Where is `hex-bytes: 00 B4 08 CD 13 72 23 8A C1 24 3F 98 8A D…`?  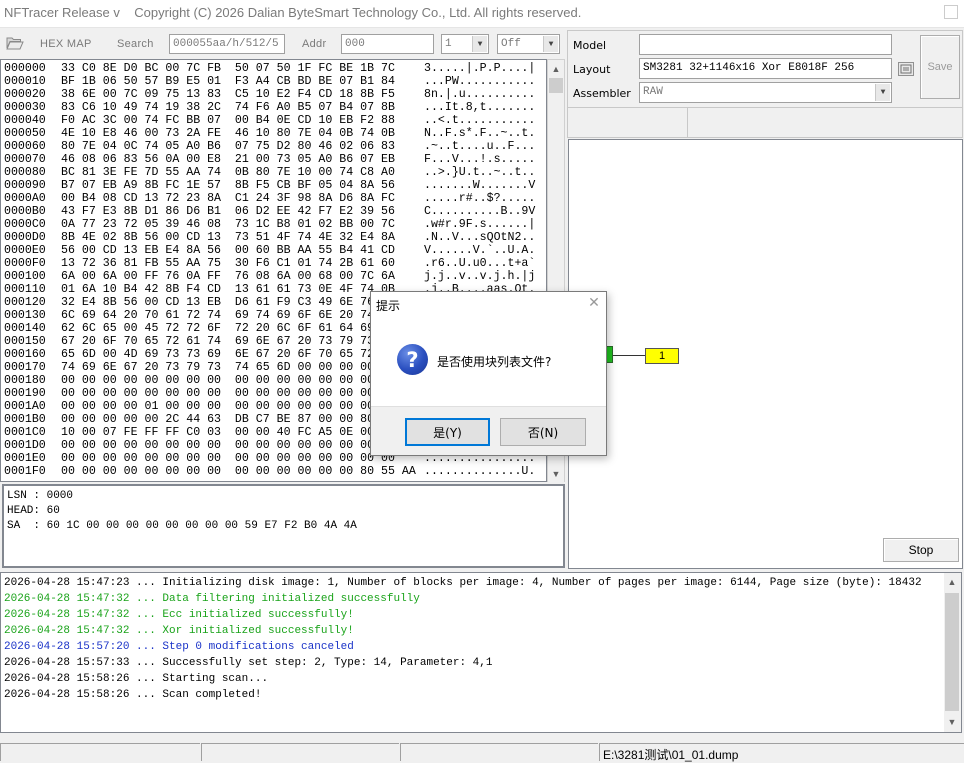 hex-bytes: 00 B4 08 CD 13 72 23 8A C1 24 3F 98 8A D… is located at coordinates (228, 198).